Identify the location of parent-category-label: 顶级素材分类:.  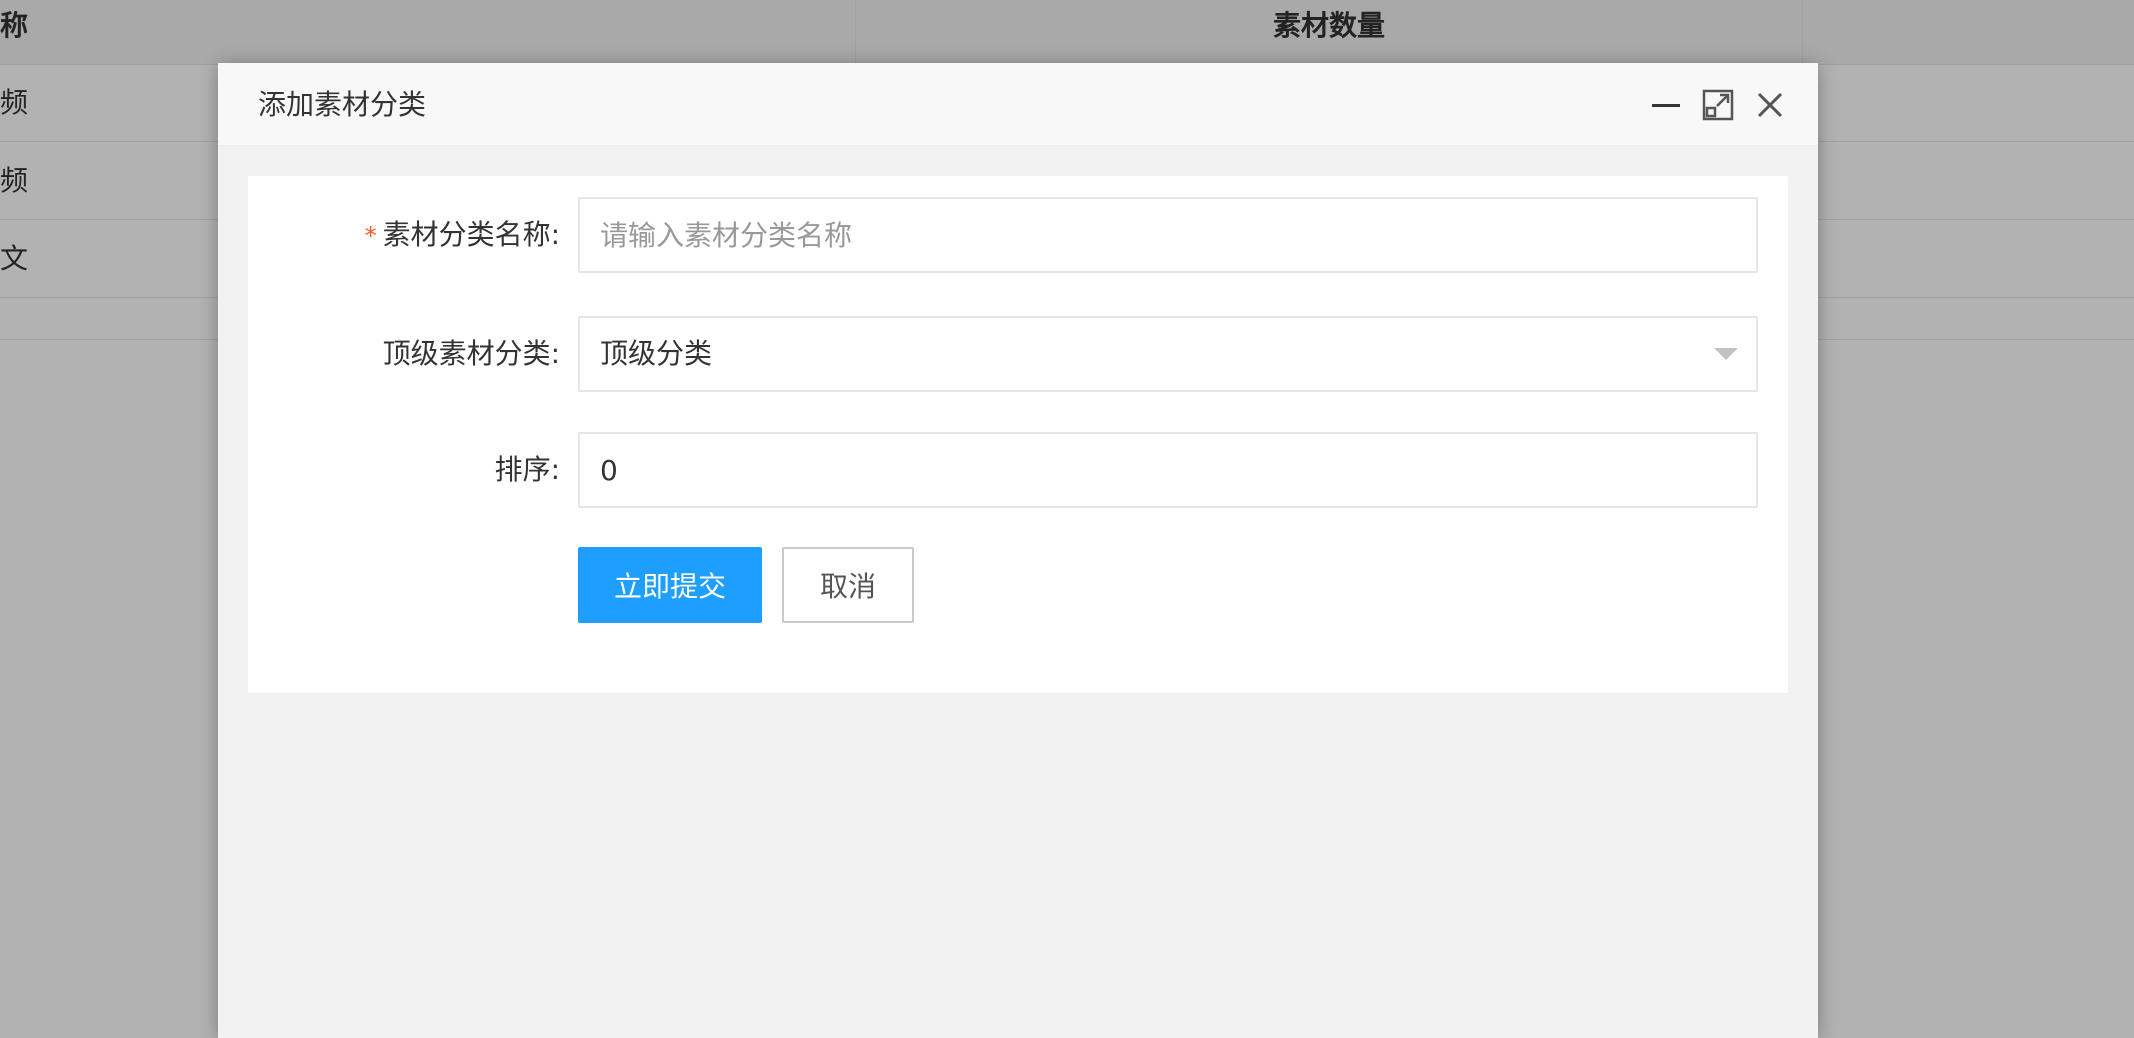
(471, 353).